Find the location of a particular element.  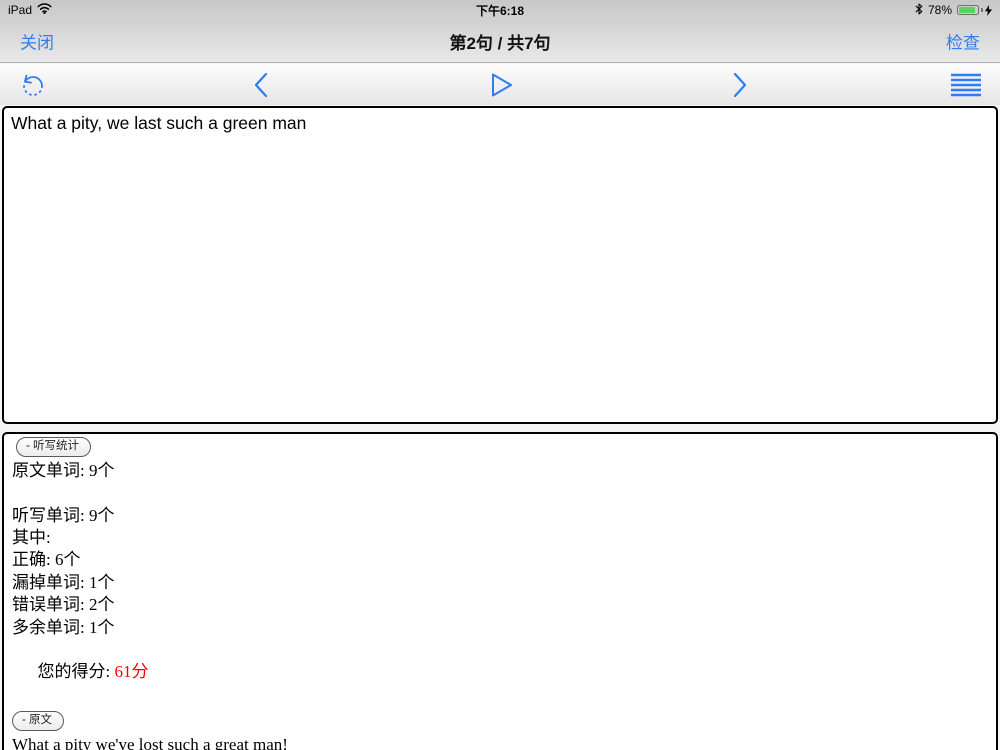

dictation-text: What a pity, we last such a green man is located at coordinates (159, 123).